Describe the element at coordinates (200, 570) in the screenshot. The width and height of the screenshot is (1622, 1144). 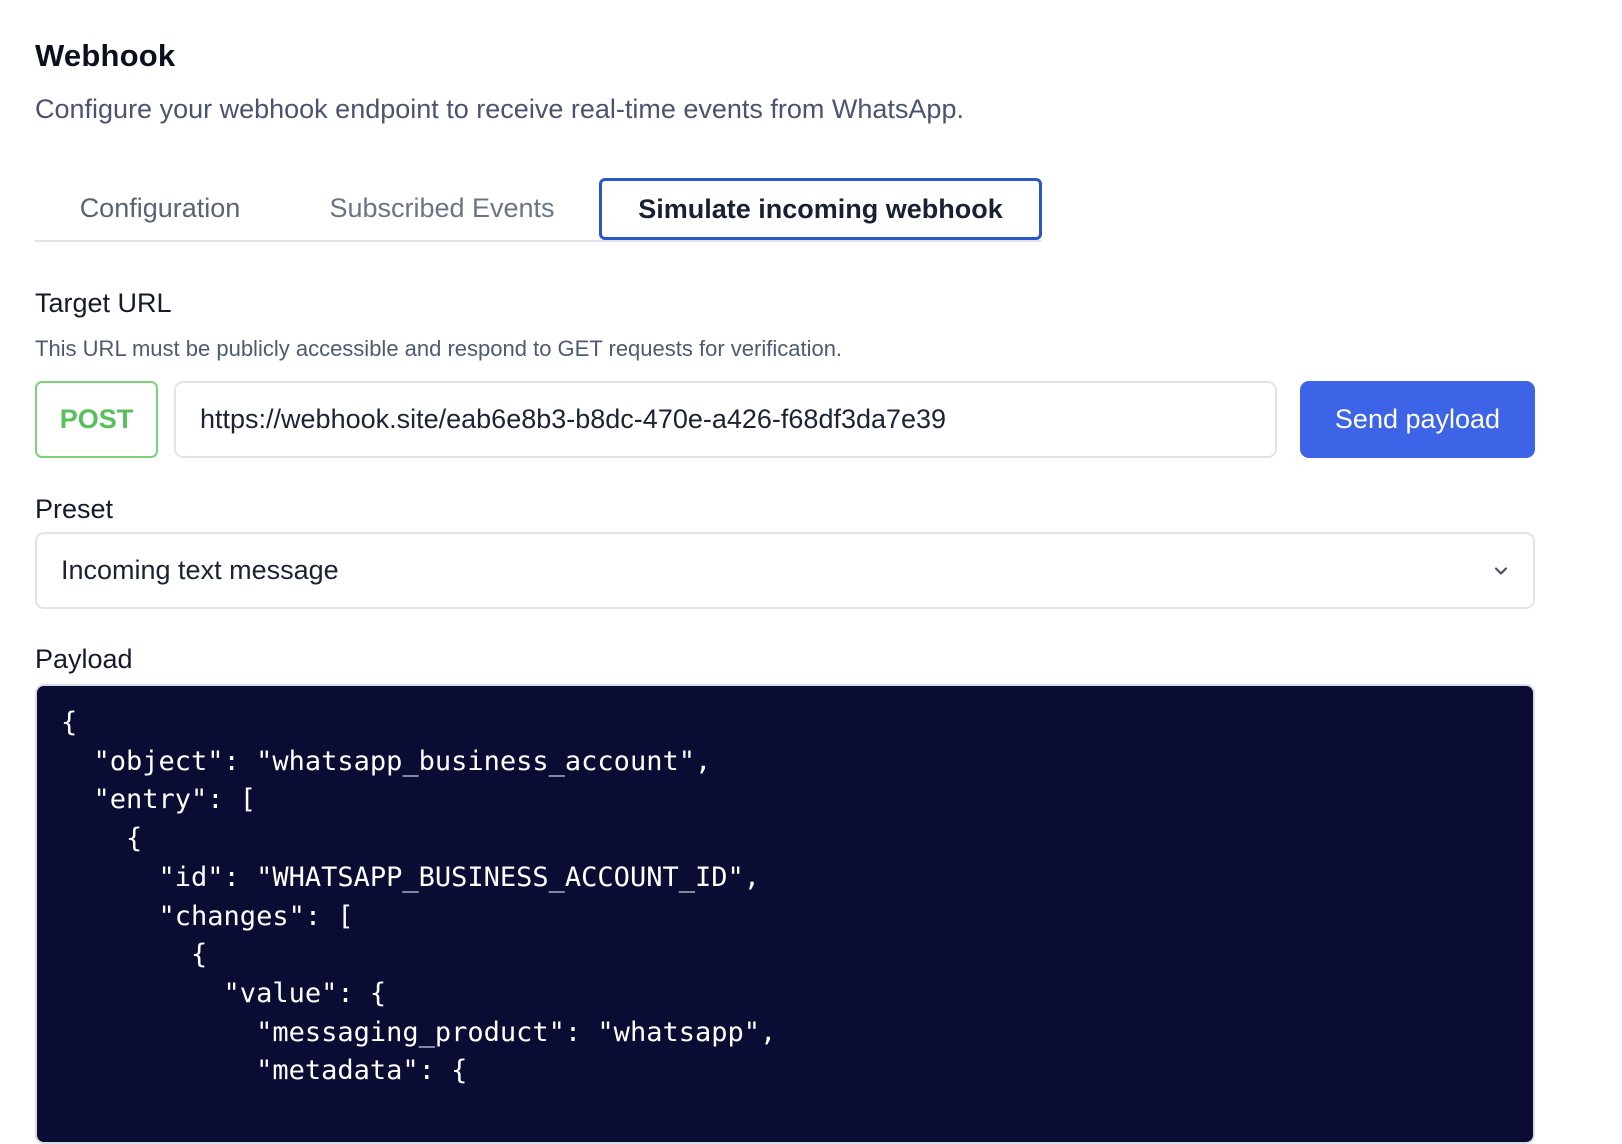
I see `preset-selected-value: Incoming text message` at that location.